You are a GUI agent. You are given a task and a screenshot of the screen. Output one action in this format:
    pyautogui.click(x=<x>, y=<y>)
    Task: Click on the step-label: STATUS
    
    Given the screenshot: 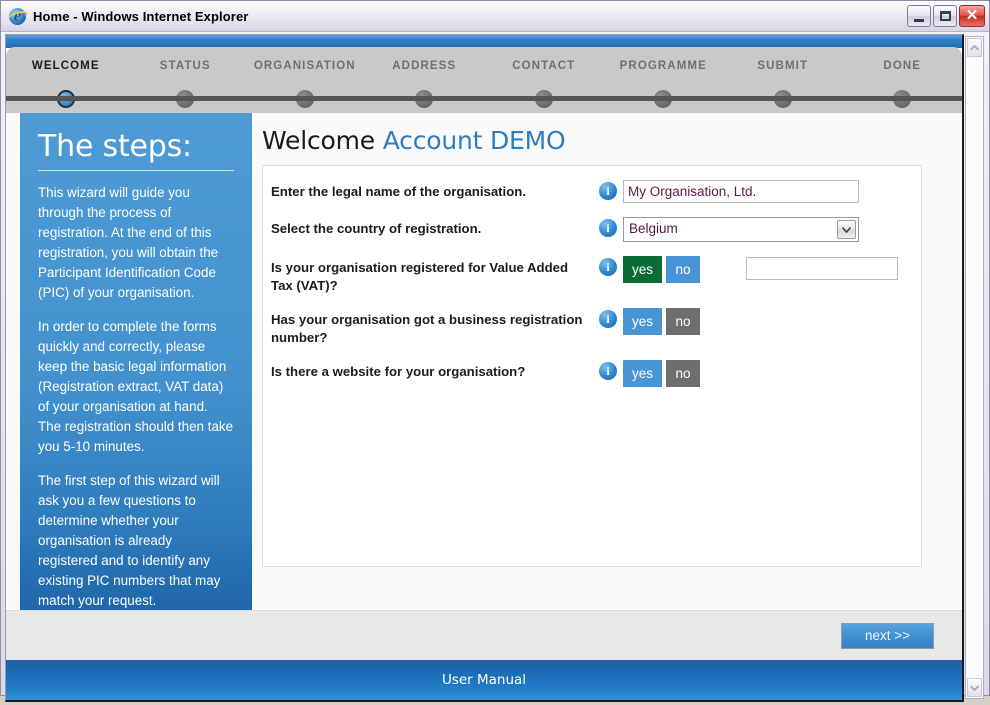 What is the action you would take?
    pyautogui.click(x=185, y=66)
    